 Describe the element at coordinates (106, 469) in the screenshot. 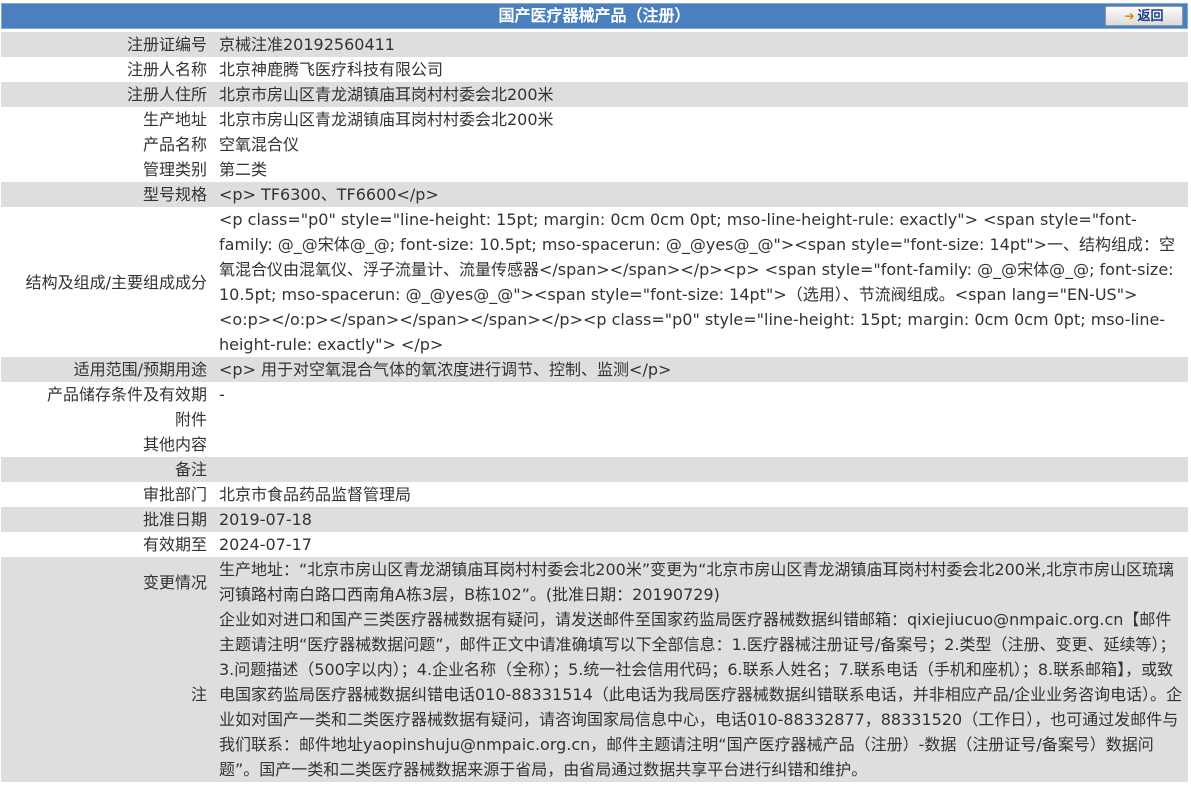

I see `remark-label: 备注` at that location.